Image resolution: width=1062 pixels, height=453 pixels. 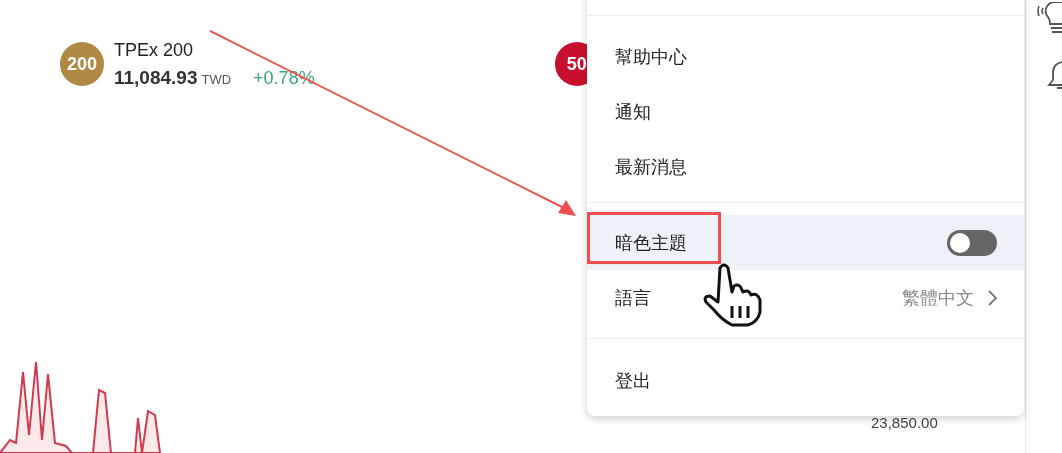 What do you see at coordinates (633, 298) in the screenshot?
I see `menu-item-label: 語言` at bounding box center [633, 298].